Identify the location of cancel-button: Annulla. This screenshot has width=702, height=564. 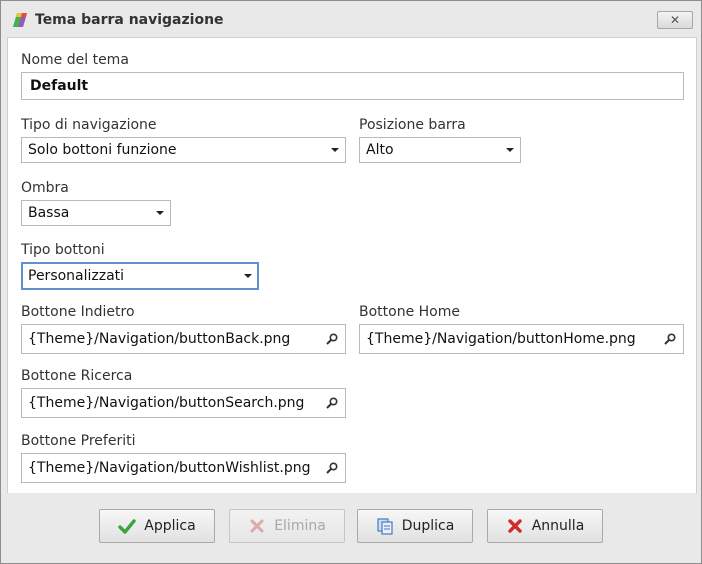
(545, 526).